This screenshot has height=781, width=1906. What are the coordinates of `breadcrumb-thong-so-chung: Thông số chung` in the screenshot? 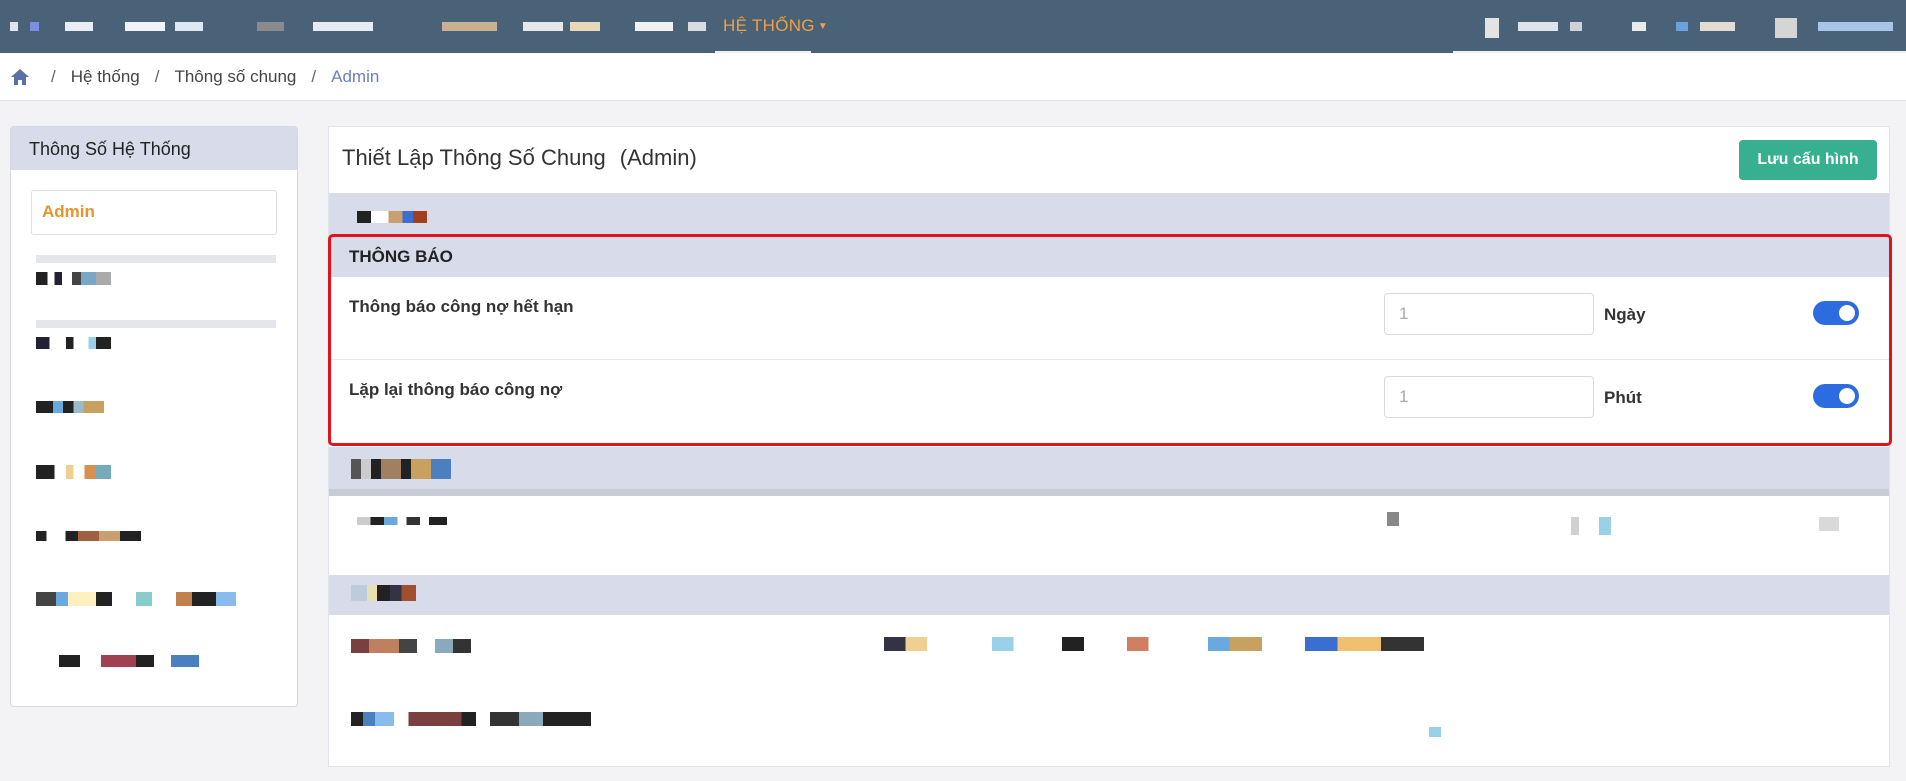 It's located at (235, 77).